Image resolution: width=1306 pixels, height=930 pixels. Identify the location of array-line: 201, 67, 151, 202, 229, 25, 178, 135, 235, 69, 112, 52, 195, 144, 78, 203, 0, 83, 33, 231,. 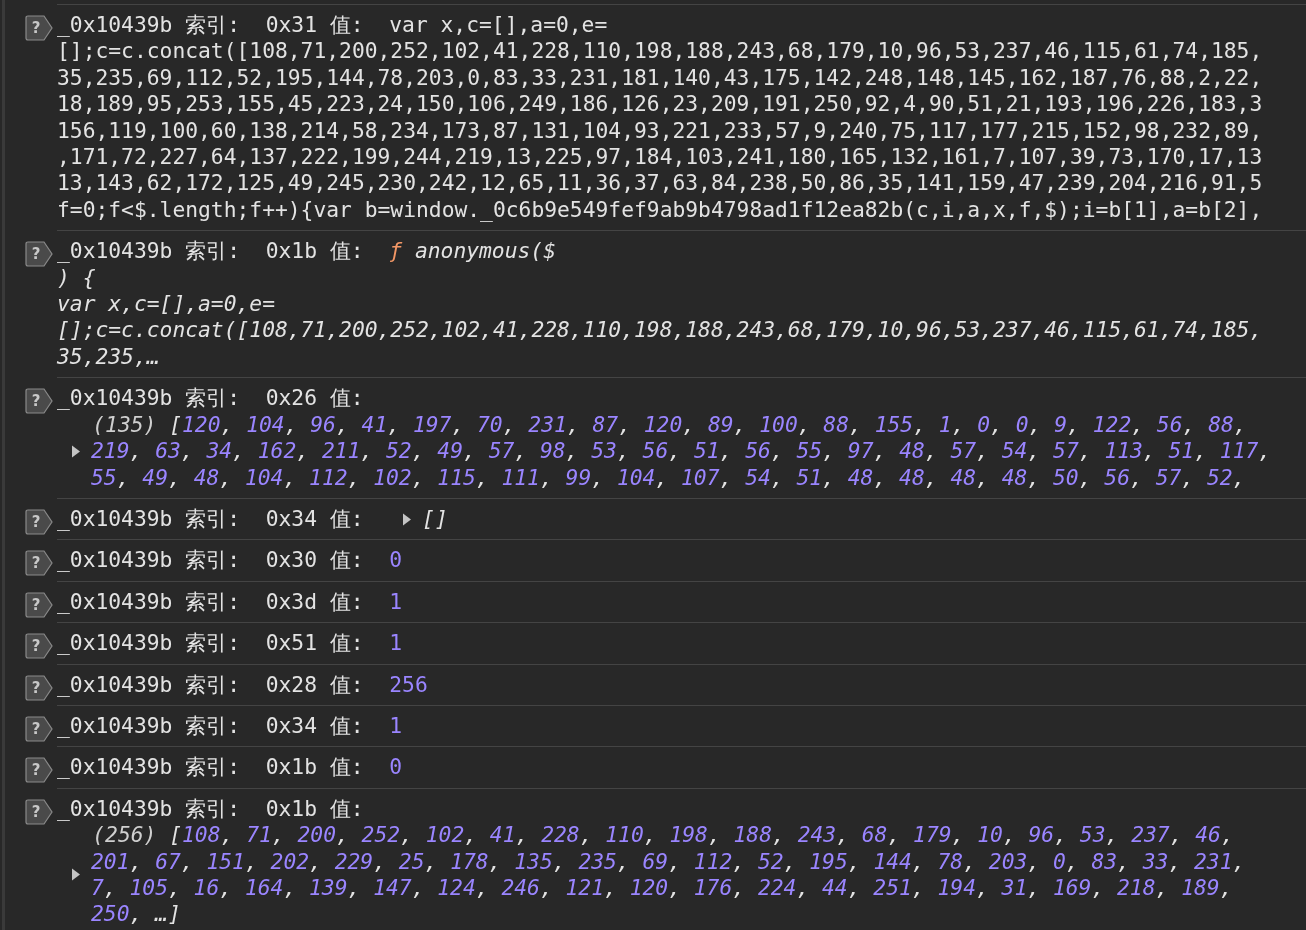
(668, 861).